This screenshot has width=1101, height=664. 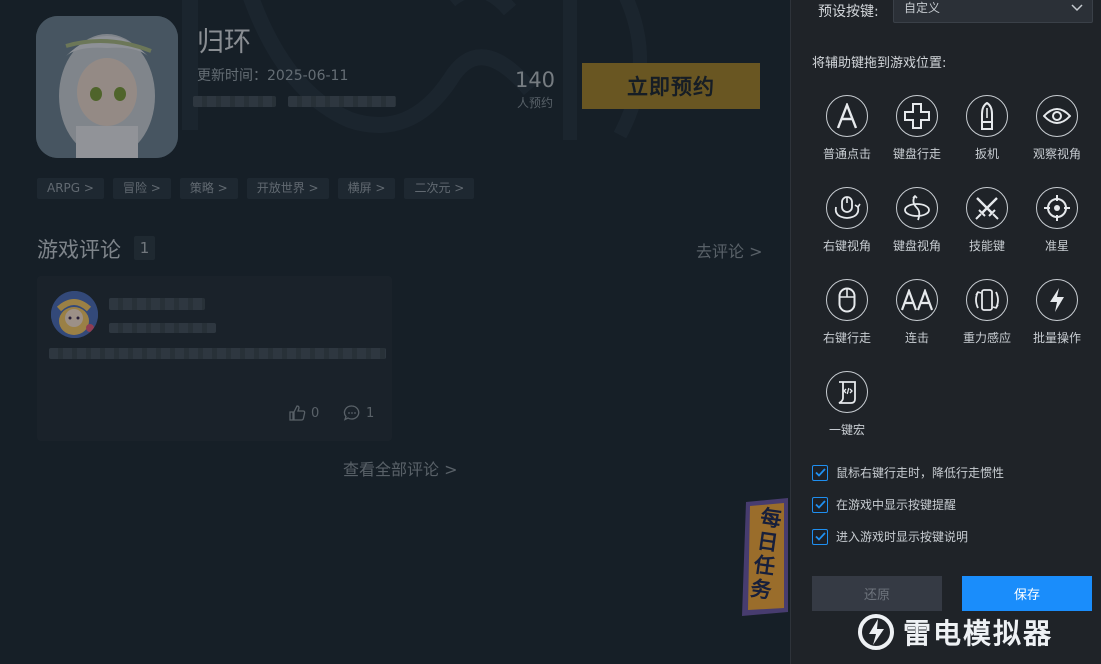 What do you see at coordinates (917, 116) in the screenshot?
I see `dpad-icon` at bounding box center [917, 116].